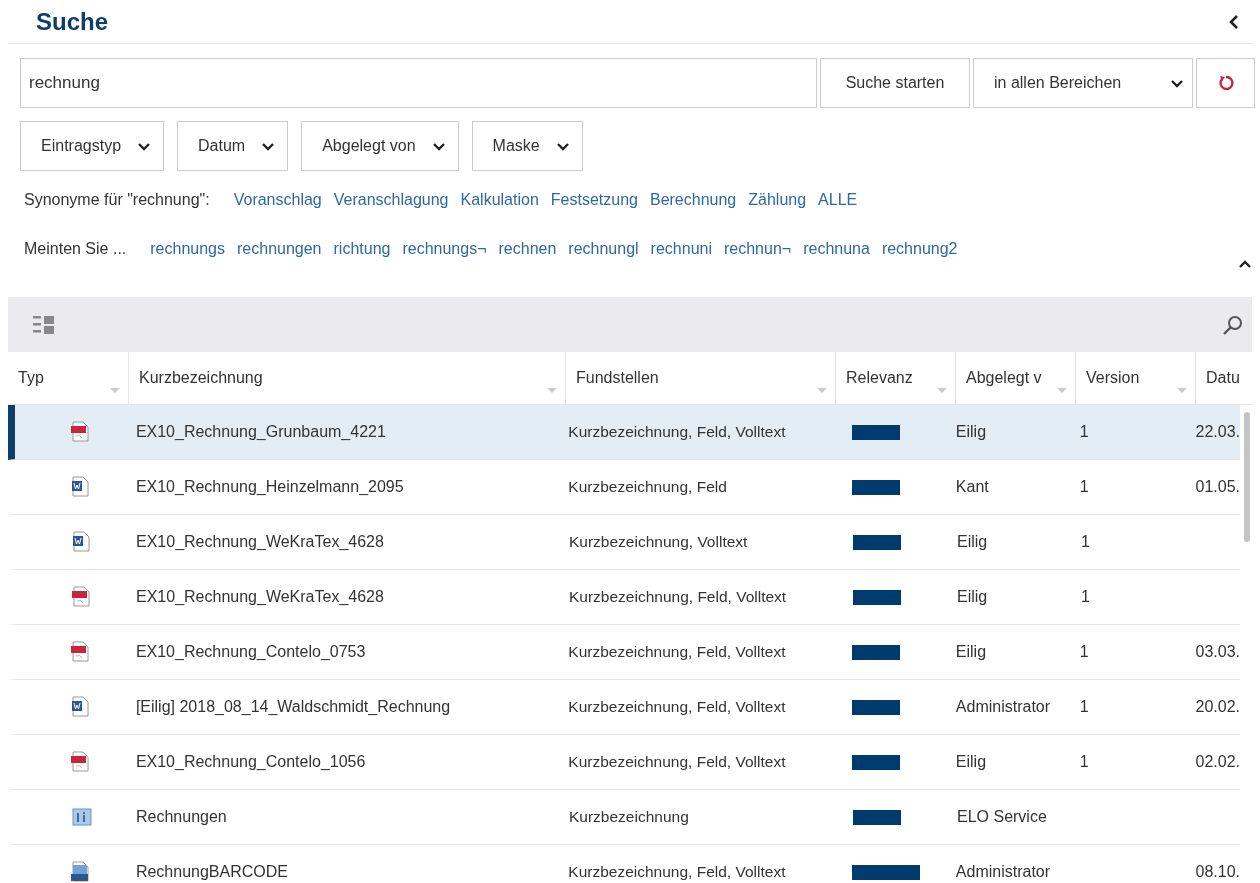 The image size is (1260, 883). What do you see at coordinates (233, 146) in the screenshot?
I see `filter-dropdown: Datum` at bounding box center [233, 146].